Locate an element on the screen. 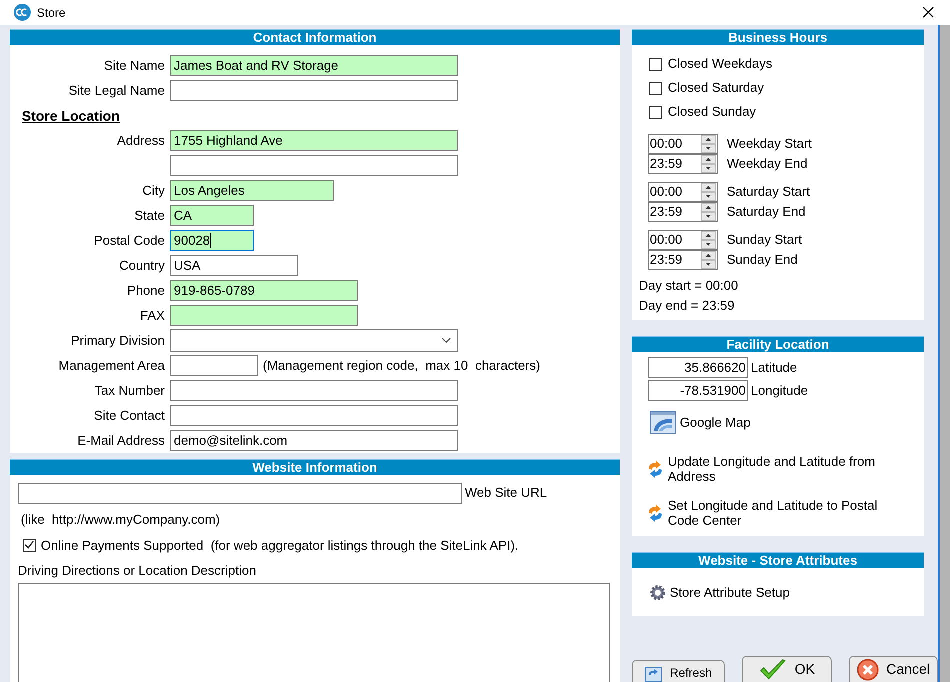  field-label: Web Site URL is located at coordinates (506, 493).